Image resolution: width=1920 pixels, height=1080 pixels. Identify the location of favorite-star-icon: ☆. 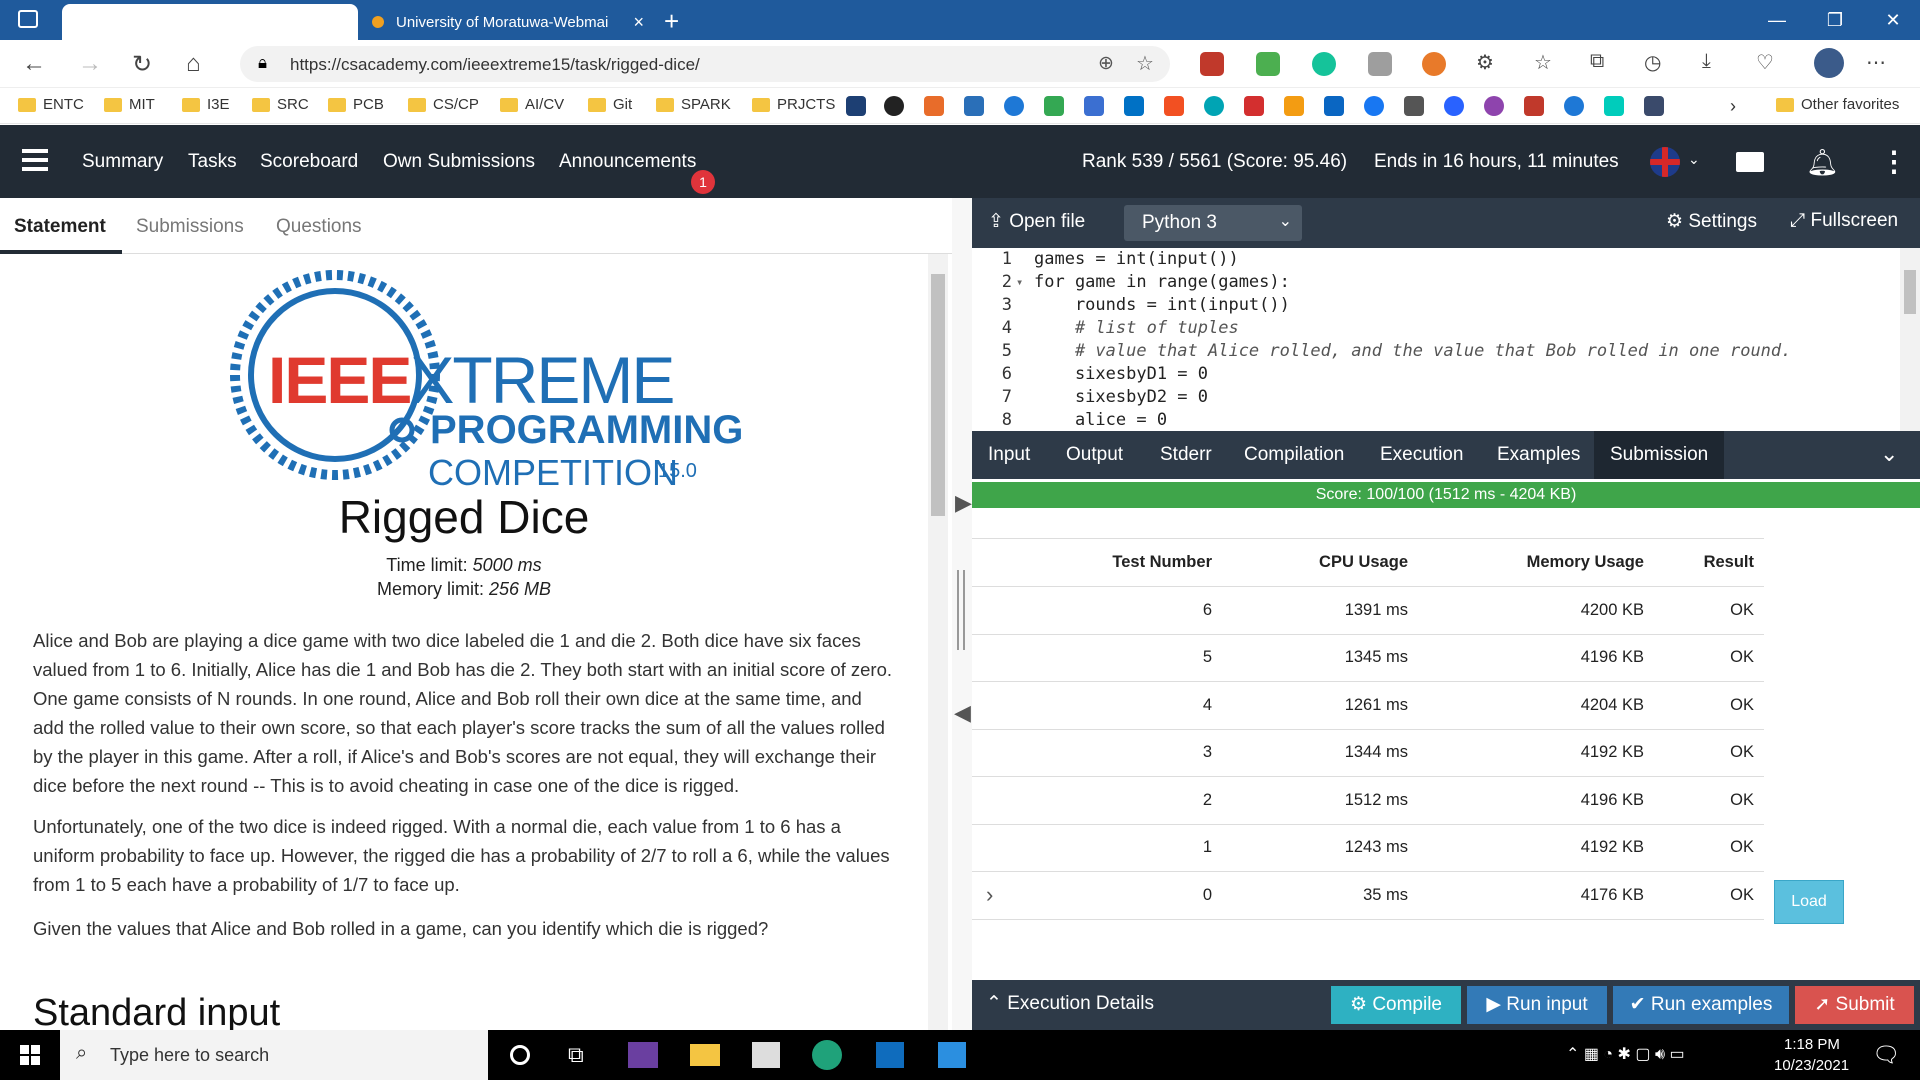
(1145, 63).